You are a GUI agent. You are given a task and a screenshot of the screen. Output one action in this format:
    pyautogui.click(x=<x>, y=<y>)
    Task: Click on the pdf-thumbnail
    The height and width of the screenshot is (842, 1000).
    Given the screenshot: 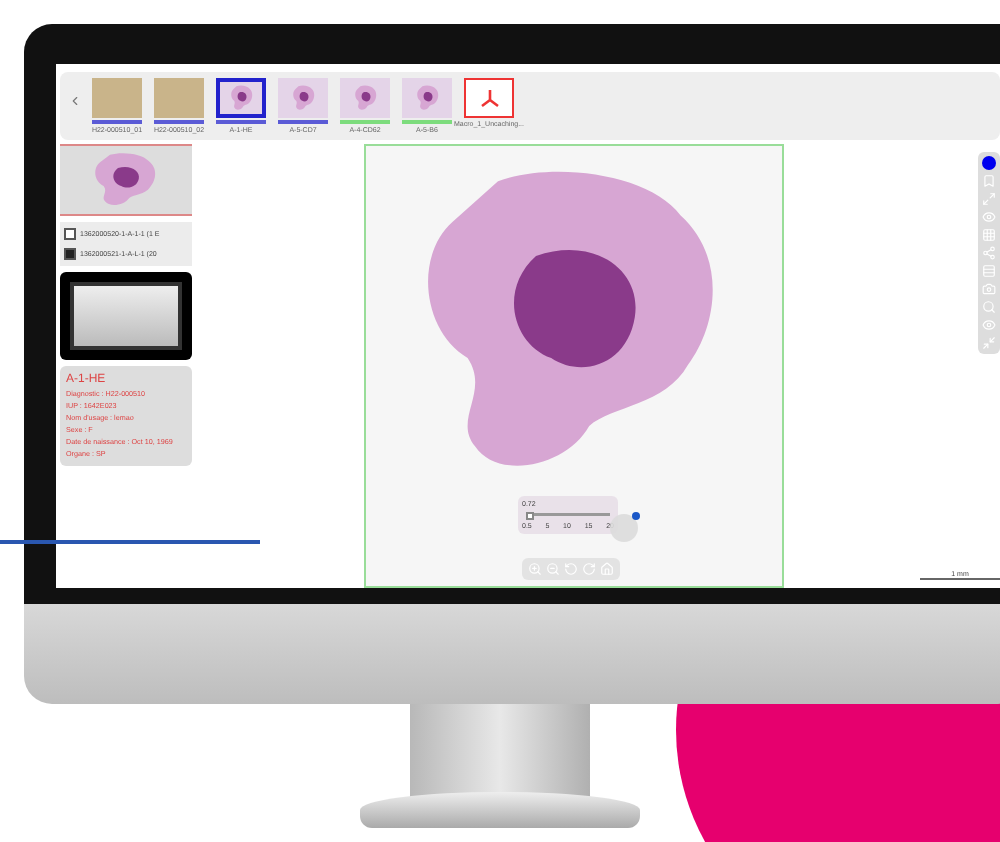 What is the action you would take?
    pyautogui.click(x=489, y=98)
    